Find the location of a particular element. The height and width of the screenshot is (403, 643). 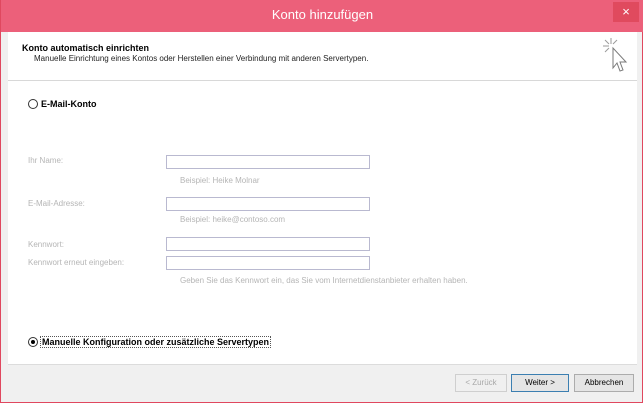

email-hint: Beispiel: heike@contoso.com is located at coordinates (233, 219).